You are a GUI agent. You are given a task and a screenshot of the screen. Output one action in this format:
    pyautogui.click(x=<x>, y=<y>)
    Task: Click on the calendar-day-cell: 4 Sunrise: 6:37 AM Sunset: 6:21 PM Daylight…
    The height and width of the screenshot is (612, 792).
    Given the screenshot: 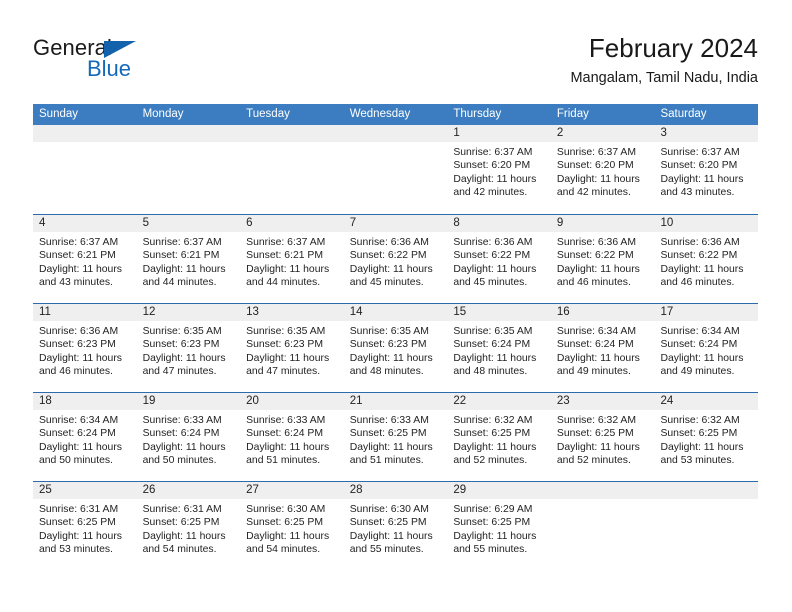 What is the action you would take?
    pyautogui.click(x=85, y=259)
    